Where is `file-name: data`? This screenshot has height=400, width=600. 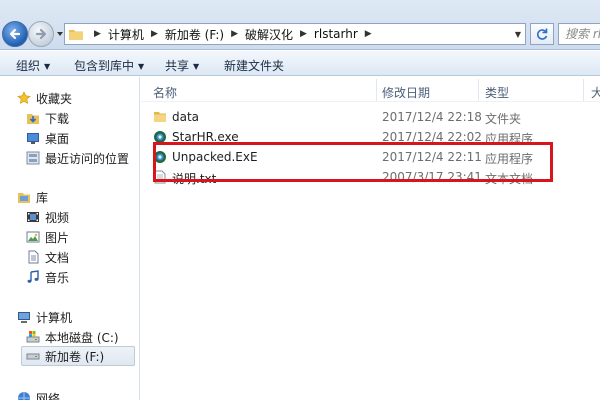
file-name: data is located at coordinates (186, 117).